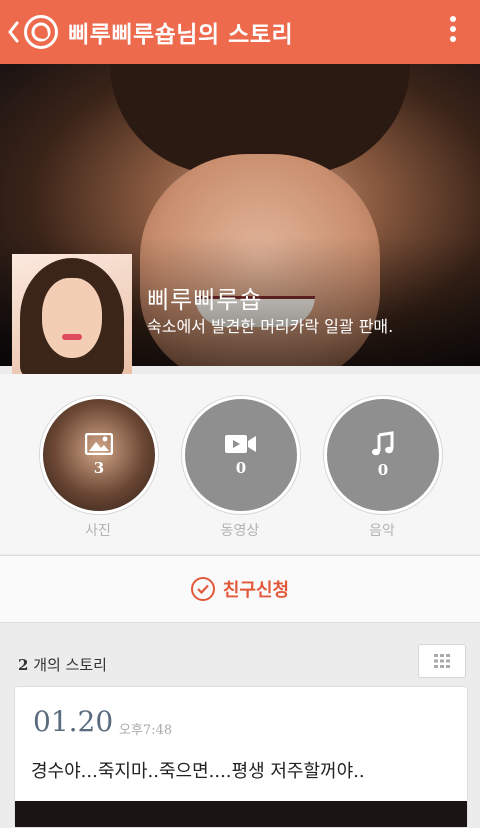 The height and width of the screenshot is (828, 480). I want to click on photo-label: 사진, so click(98, 531).